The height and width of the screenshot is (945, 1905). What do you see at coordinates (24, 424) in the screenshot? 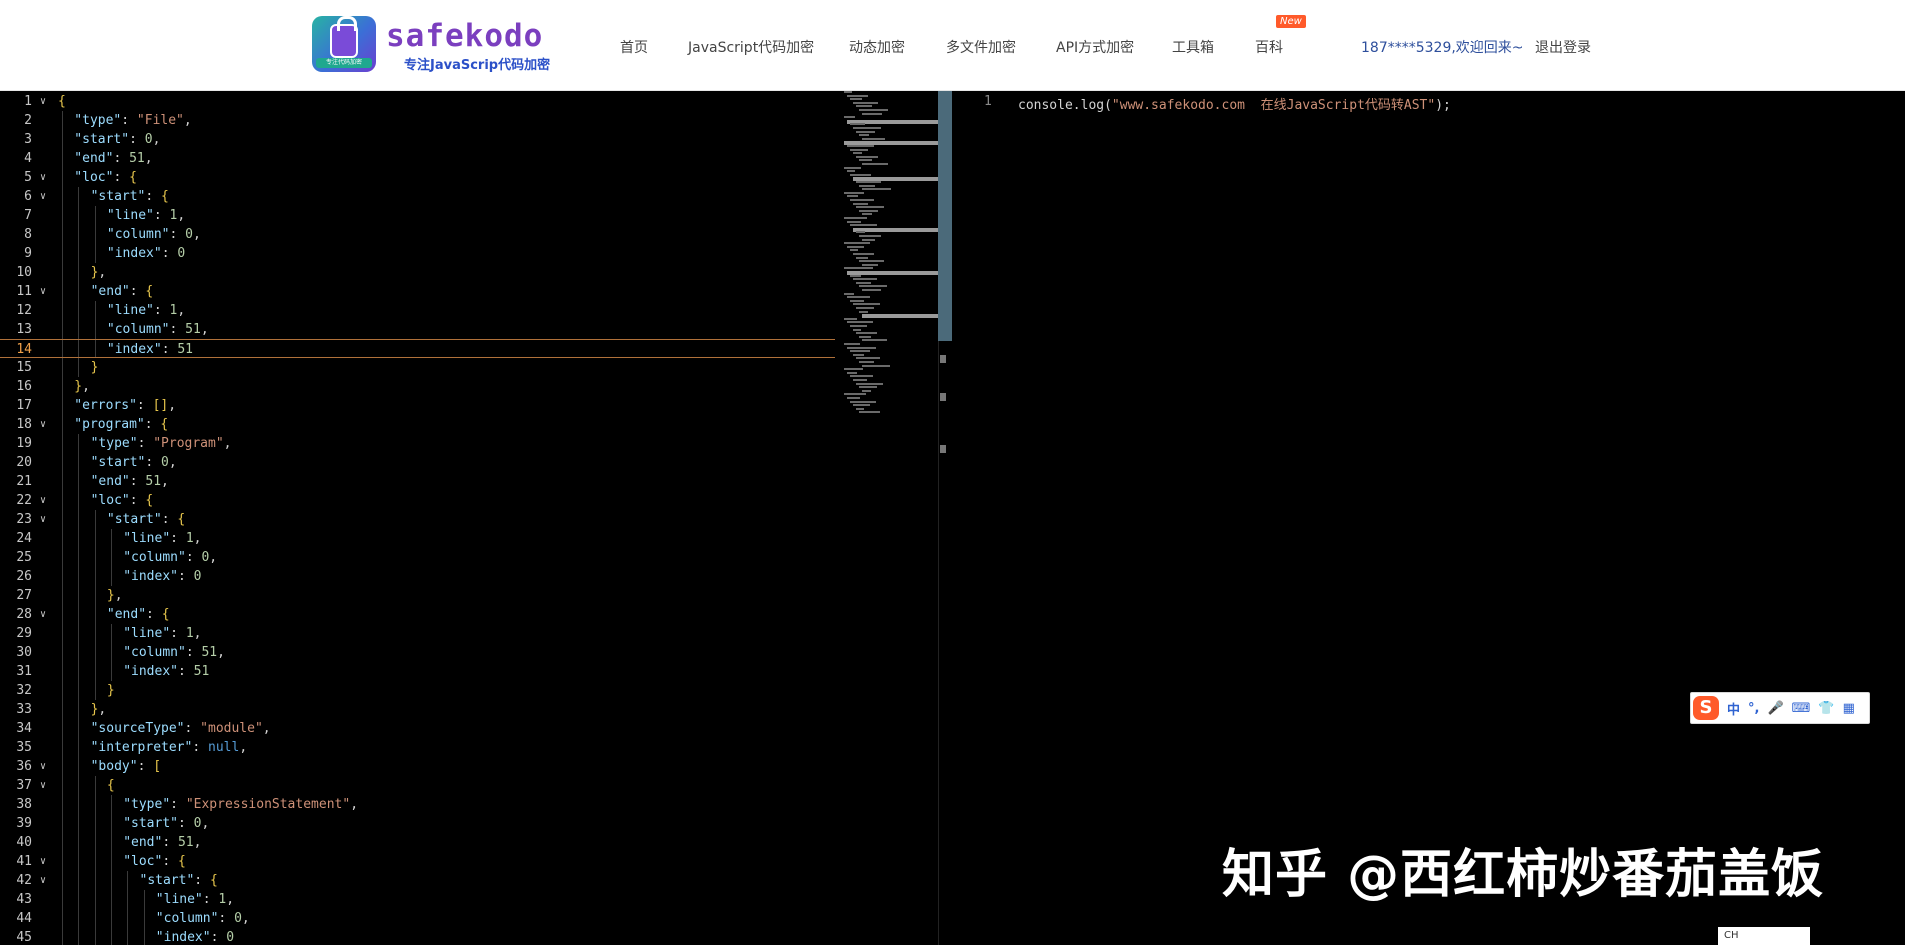
I see `line-number: 18` at bounding box center [24, 424].